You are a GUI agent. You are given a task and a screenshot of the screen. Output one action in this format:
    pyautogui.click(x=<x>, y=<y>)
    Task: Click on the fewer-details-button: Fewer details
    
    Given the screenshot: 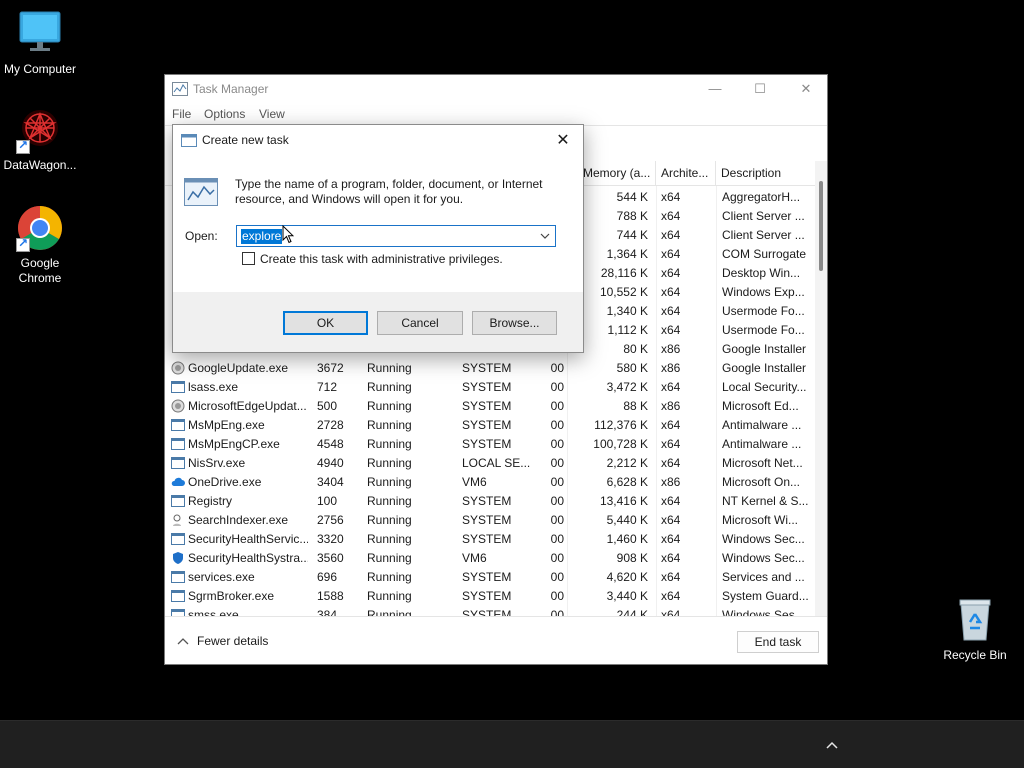 What is the action you would take?
    pyautogui.click(x=222, y=641)
    